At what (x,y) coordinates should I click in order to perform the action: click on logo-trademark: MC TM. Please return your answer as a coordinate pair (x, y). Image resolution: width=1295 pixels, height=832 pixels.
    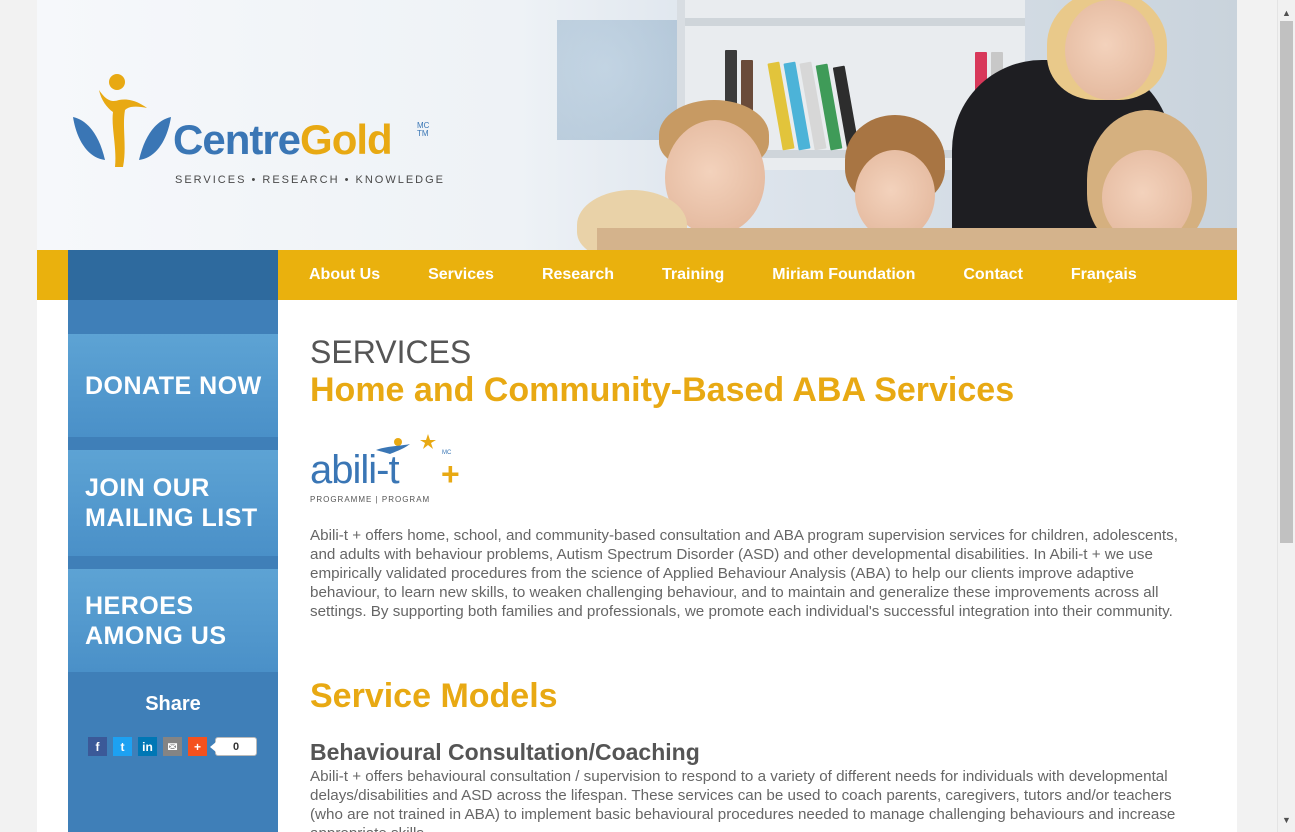
    Looking at the image, I should click on (423, 129).